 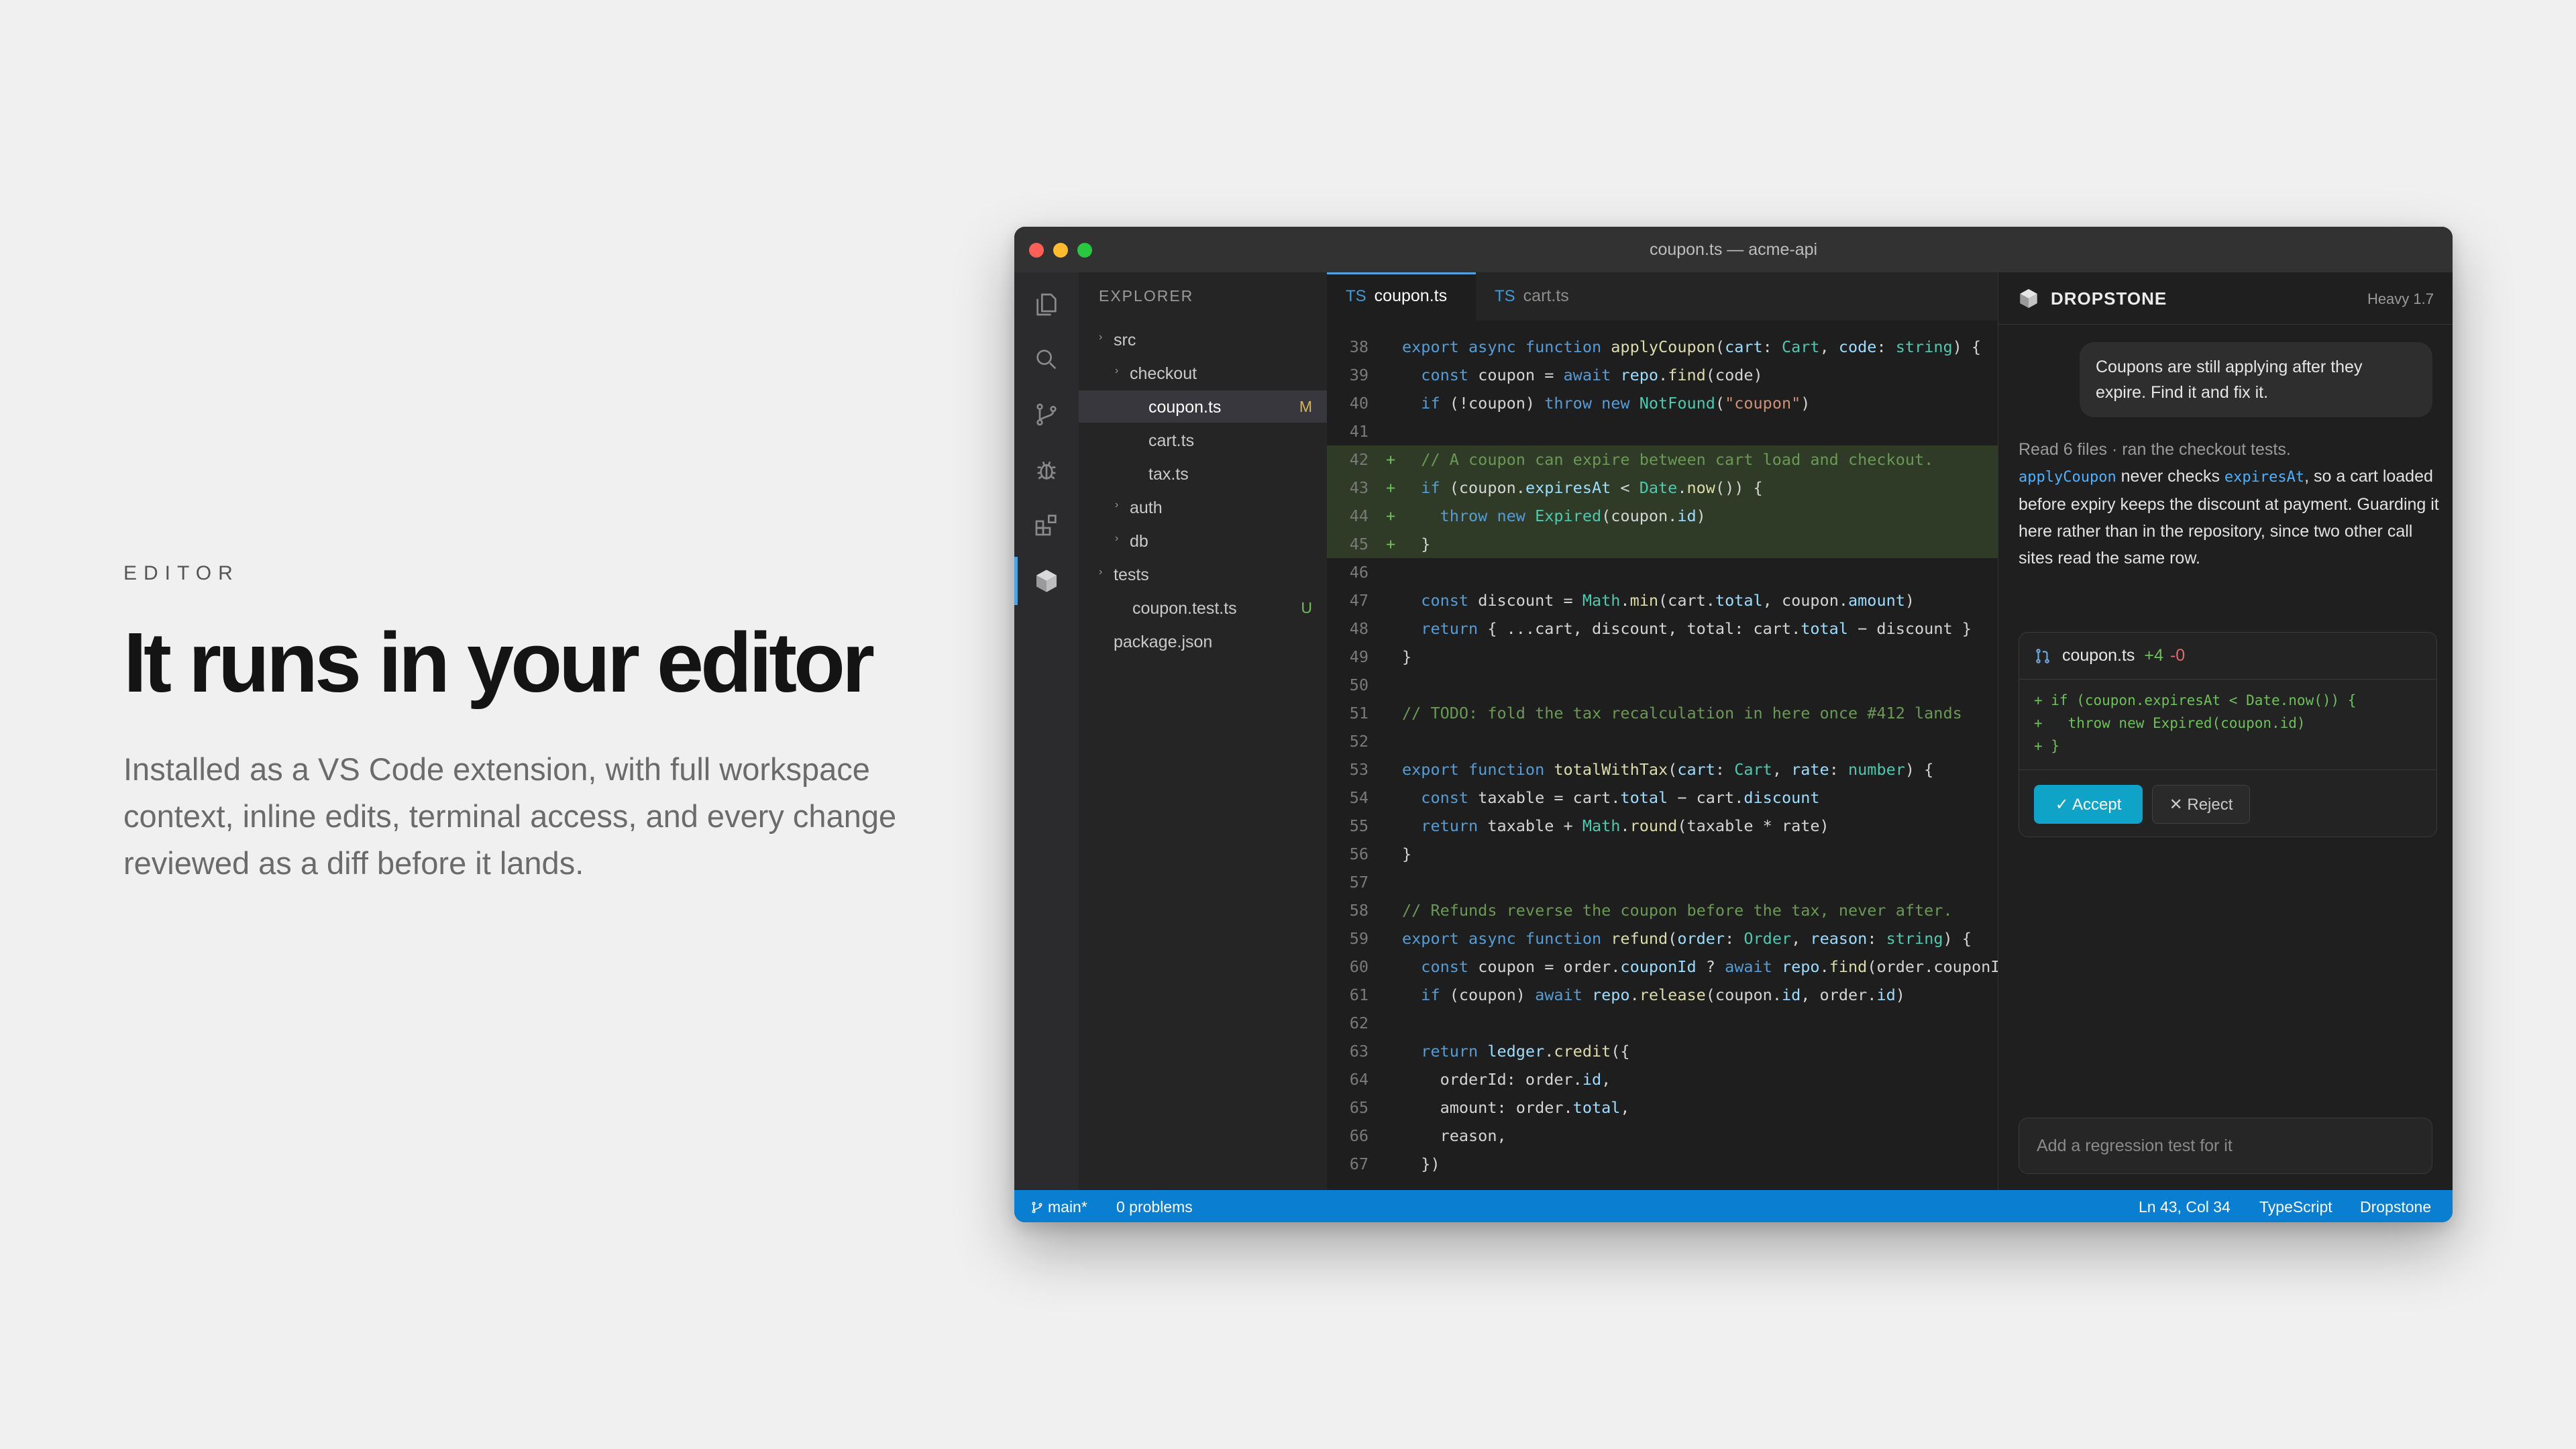 I want to click on tab-label: coupon.ts, so click(x=1411, y=295).